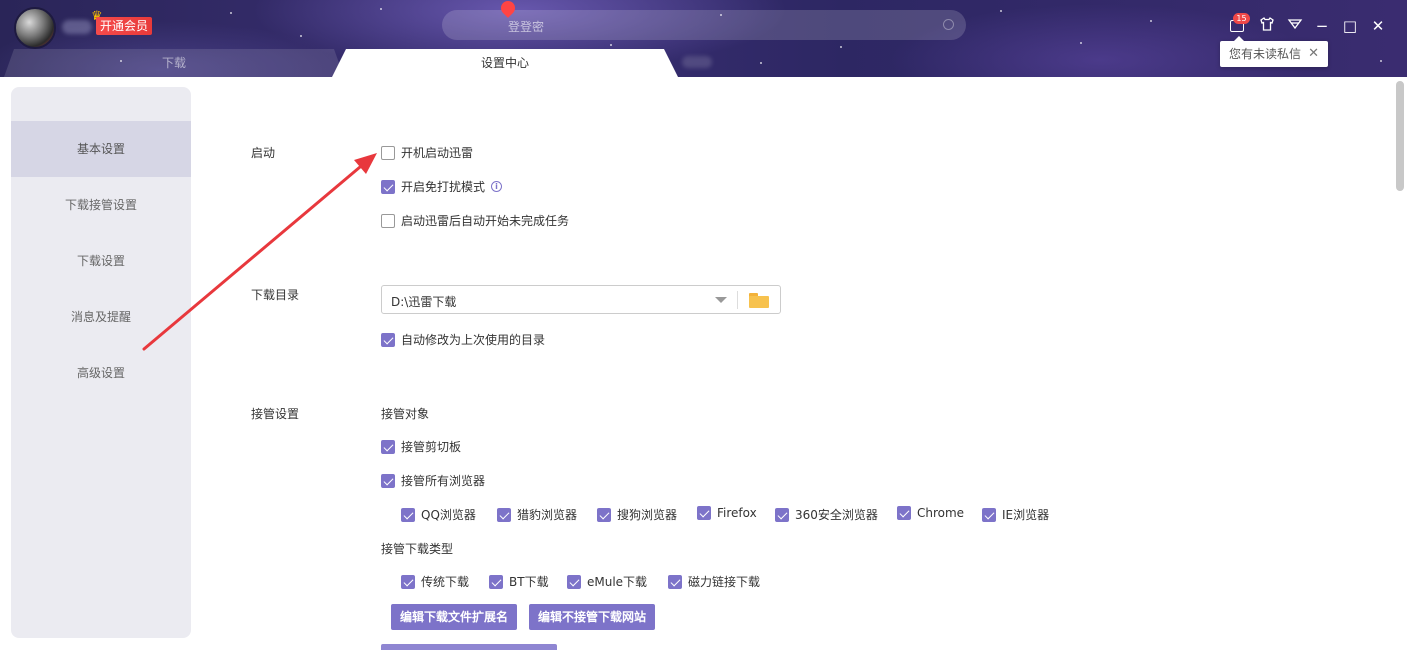 The image size is (1407, 650). Describe the element at coordinates (101, 205) in the screenshot. I see `sidebar-item-takeover: 下载接管设置` at that location.